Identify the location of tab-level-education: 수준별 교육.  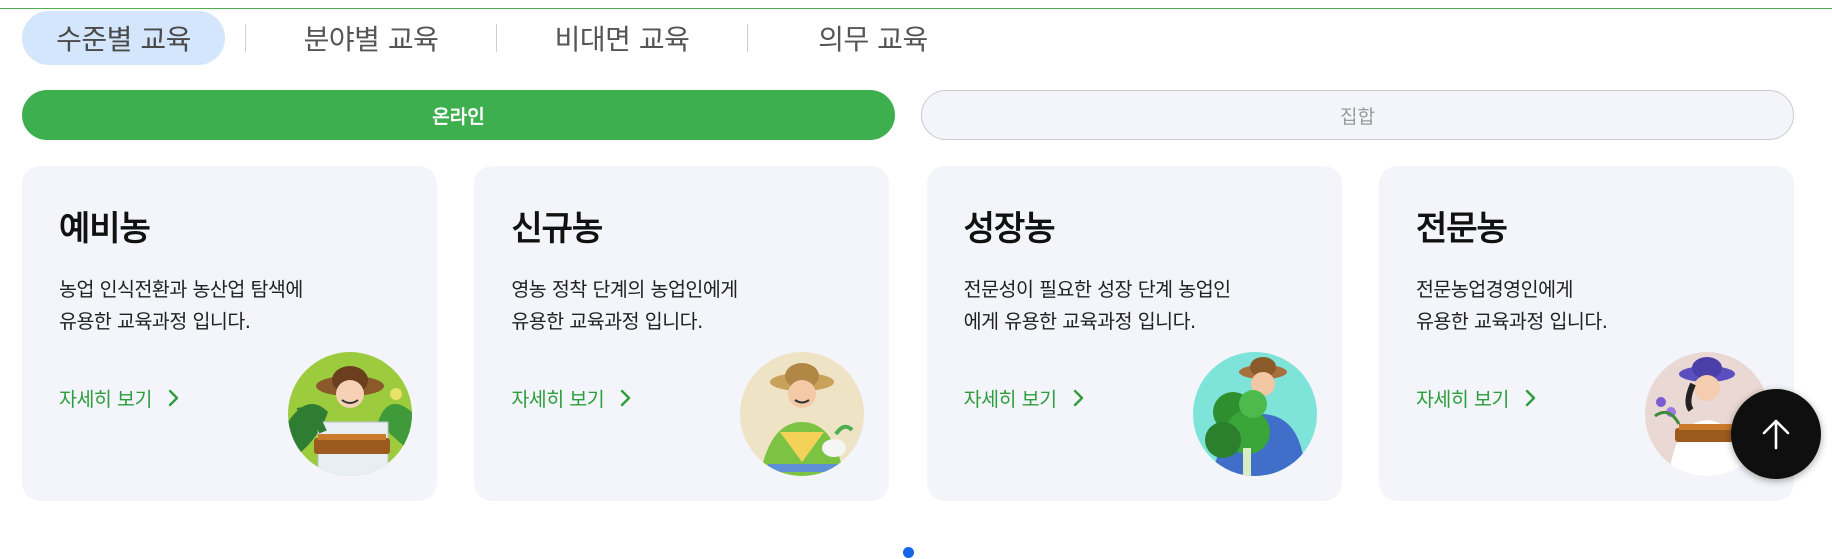
(123, 38).